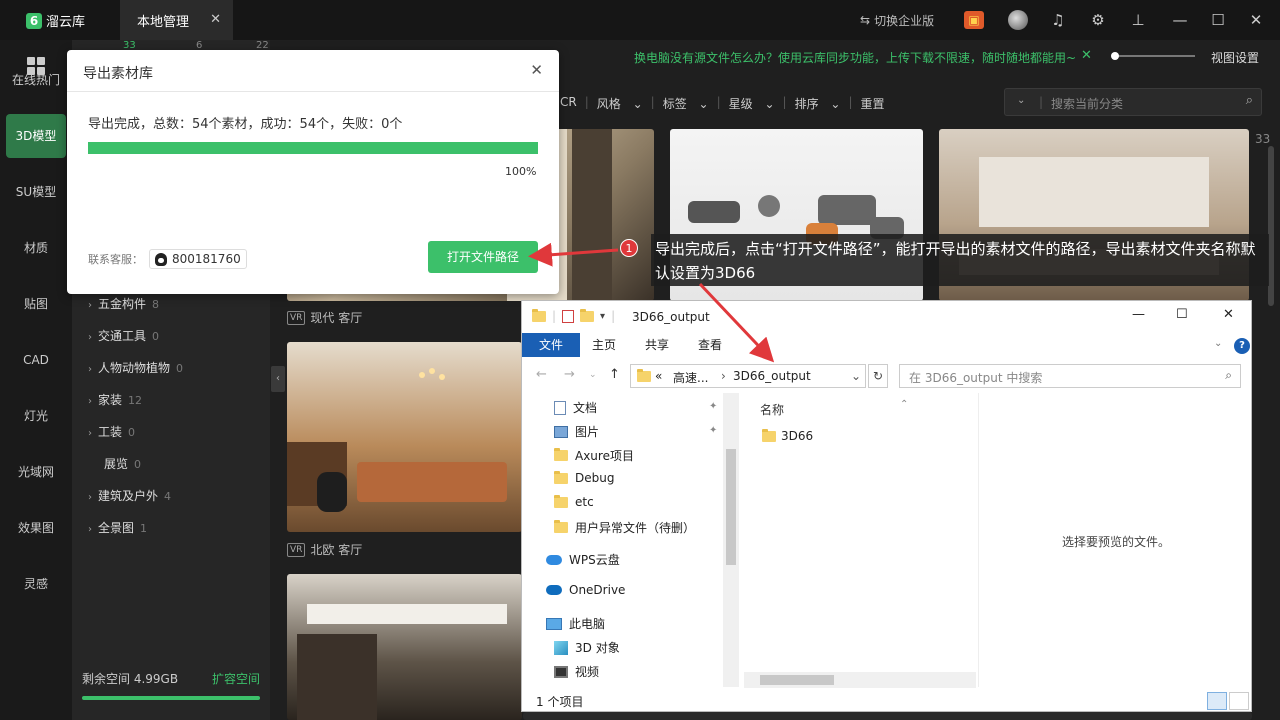  I want to click on category-item: › 五金构件 8, so click(123, 303).